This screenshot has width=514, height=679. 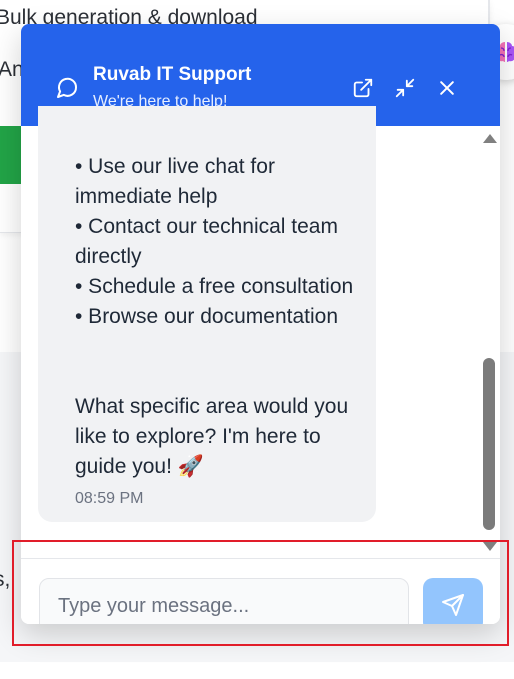 I want to click on chat-title: Ruvab IT Support, so click(x=172, y=74).